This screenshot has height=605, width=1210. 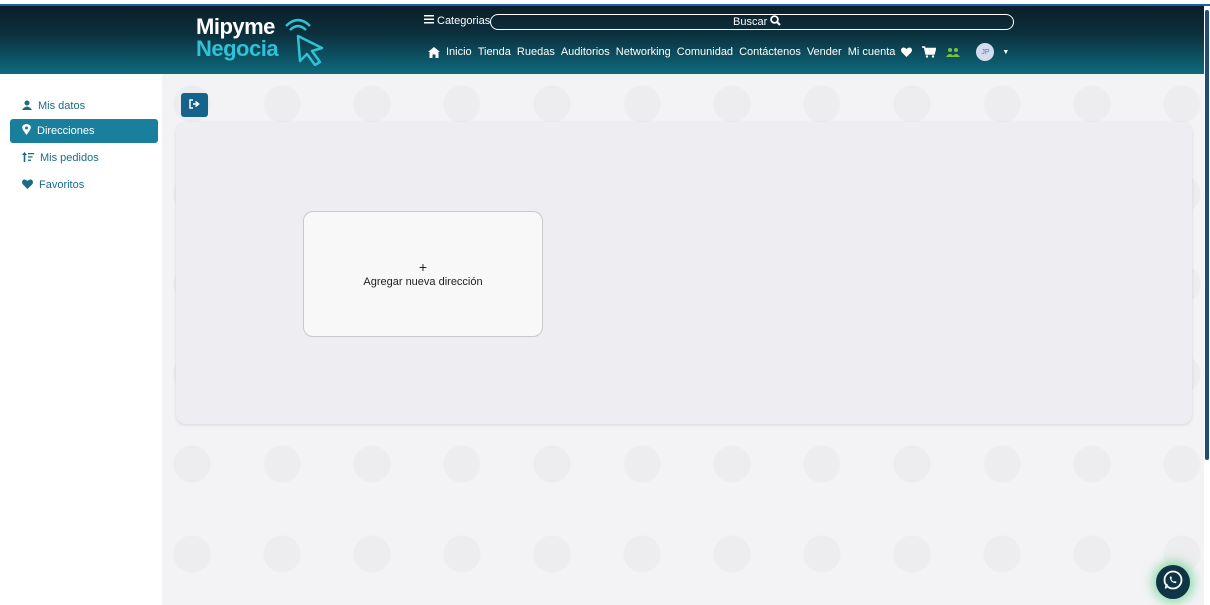 What do you see at coordinates (643, 52) in the screenshot?
I see `nav-networking: Networking` at bounding box center [643, 52].